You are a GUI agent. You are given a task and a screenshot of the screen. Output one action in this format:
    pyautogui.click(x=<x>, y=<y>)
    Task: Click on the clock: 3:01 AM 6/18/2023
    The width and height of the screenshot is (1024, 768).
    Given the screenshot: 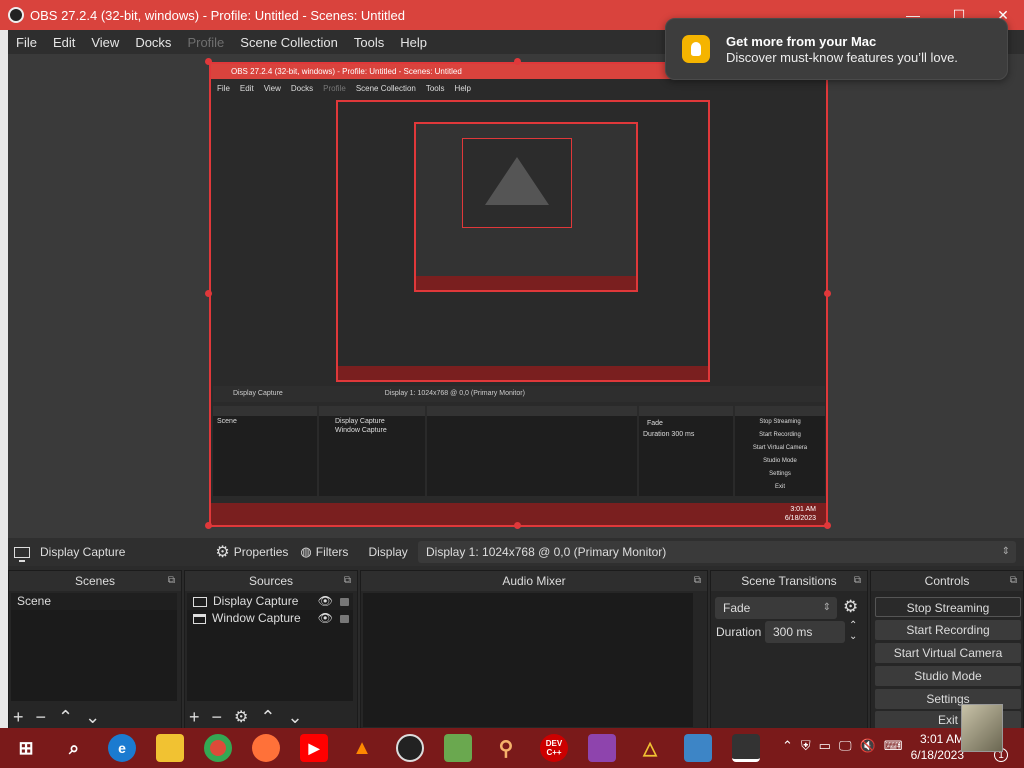 What is the action you would take?
    pyautogui.click(x=937, y=747)
    